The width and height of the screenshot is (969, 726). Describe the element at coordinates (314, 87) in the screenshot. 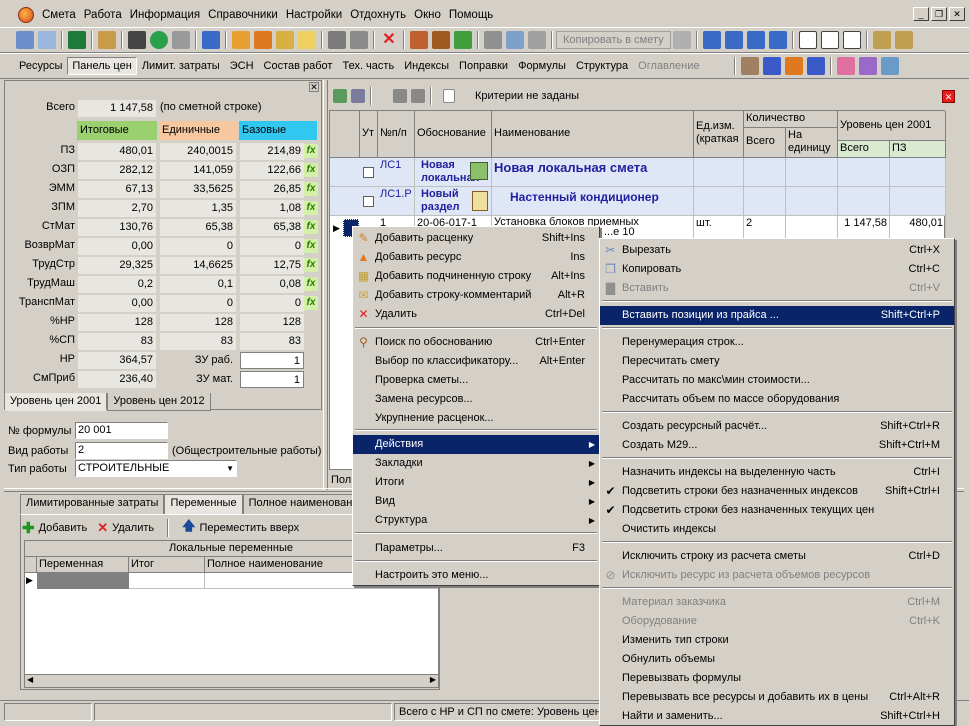

I see `close-panel-icon: ✕` at that location.